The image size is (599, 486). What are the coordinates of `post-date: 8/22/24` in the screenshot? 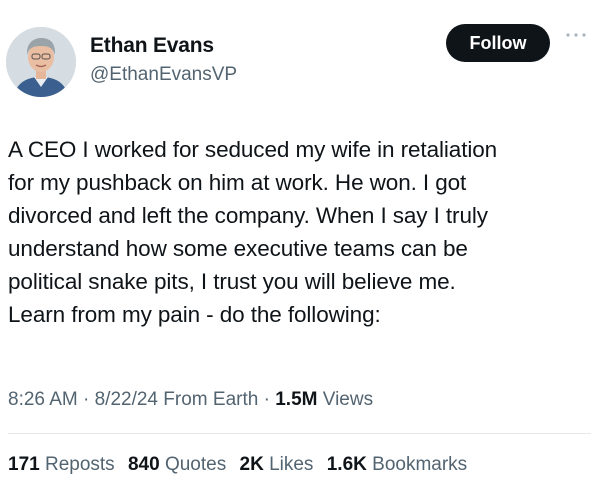 It's located at (126, 399).